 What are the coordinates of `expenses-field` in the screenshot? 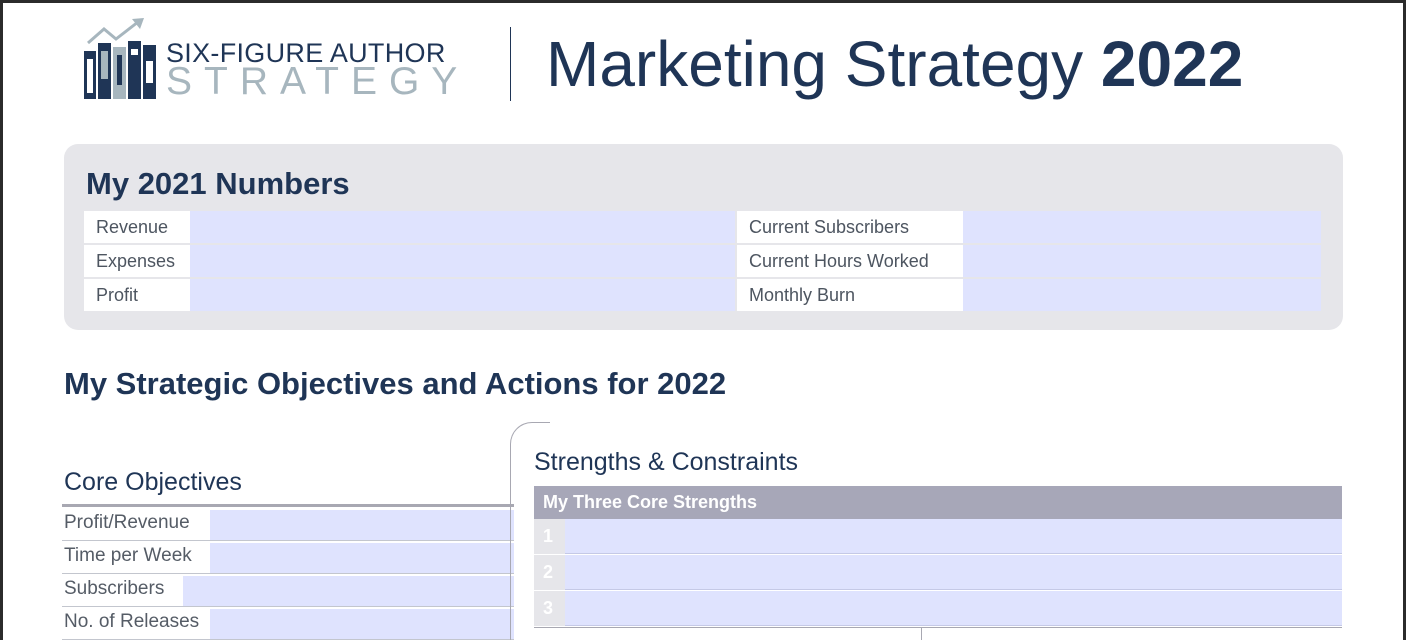 It's located at (462, 261).